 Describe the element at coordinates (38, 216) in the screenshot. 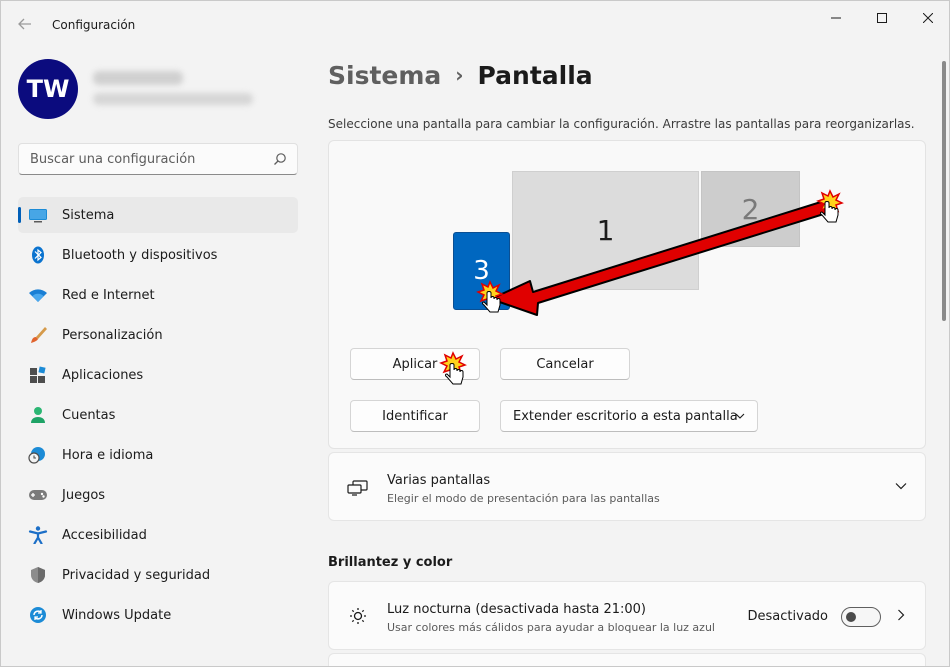

I see `monitor-icon` at that location.